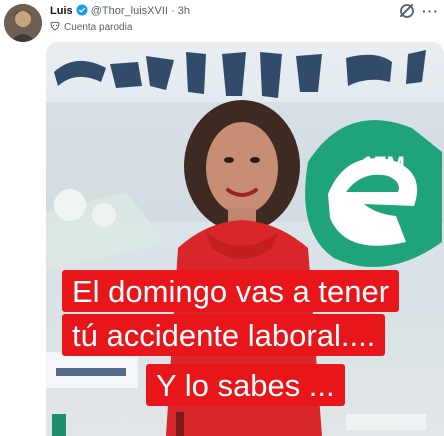  I want to click on post-header: Luis @Thor_luisXVII · 3h, so click(120, 12).